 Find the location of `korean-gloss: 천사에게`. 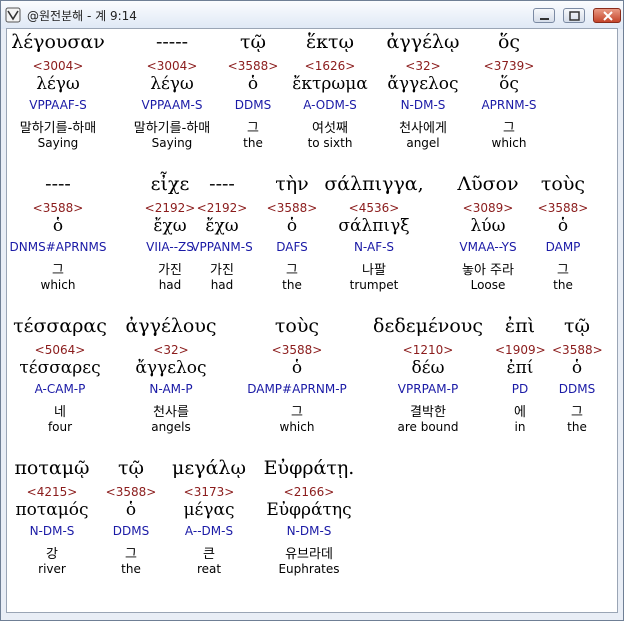

korean-gloss: 천사에게 is located at coordinates (423, 128).